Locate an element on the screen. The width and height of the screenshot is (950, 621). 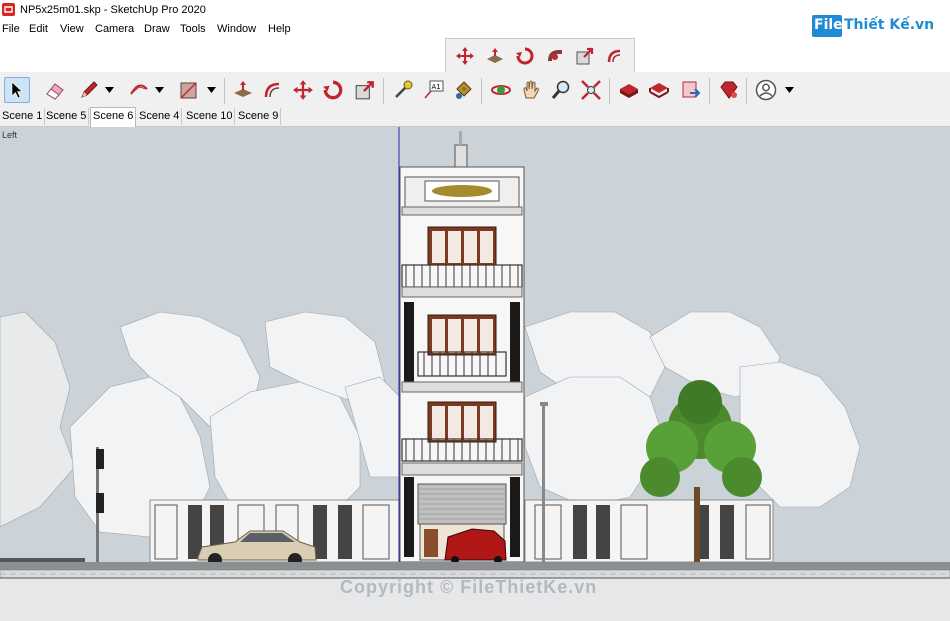
tab-scene-10: Scene 10 is located at coordinates (210, 116).